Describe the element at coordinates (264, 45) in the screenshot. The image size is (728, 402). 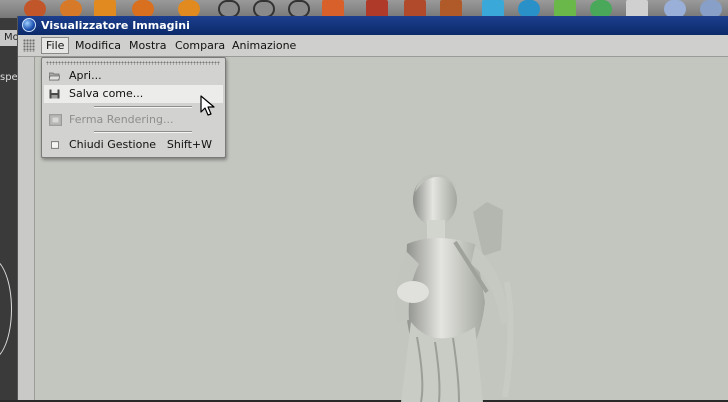
I see `menu-animazione: Animazione` at that location.